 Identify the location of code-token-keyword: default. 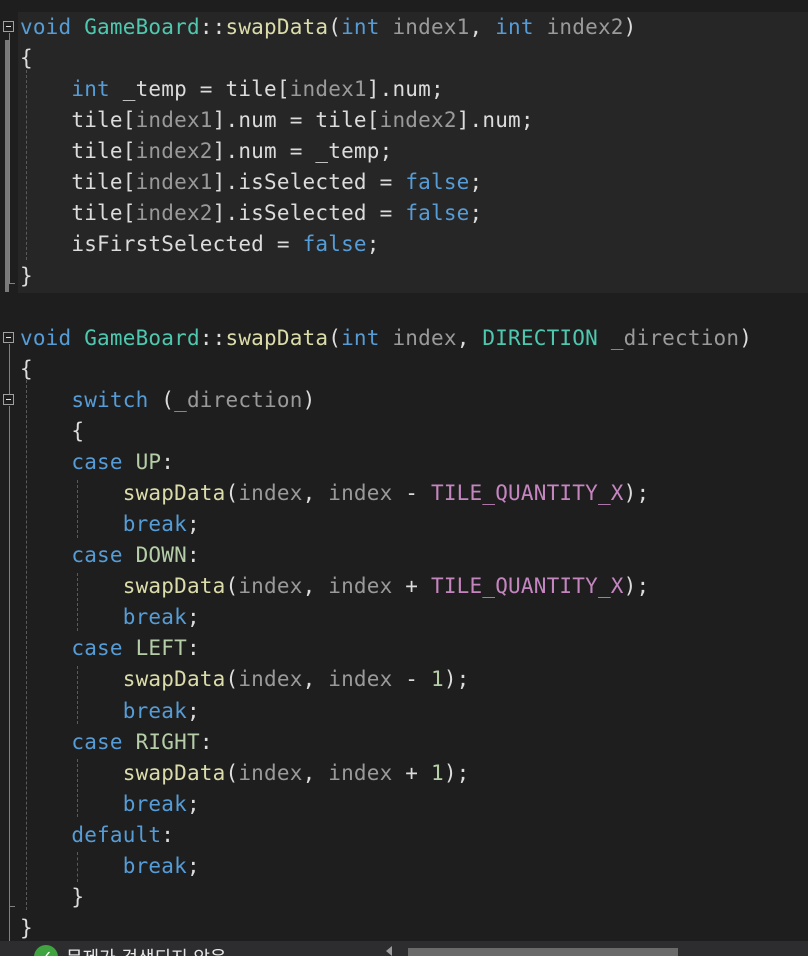
(116, 834).